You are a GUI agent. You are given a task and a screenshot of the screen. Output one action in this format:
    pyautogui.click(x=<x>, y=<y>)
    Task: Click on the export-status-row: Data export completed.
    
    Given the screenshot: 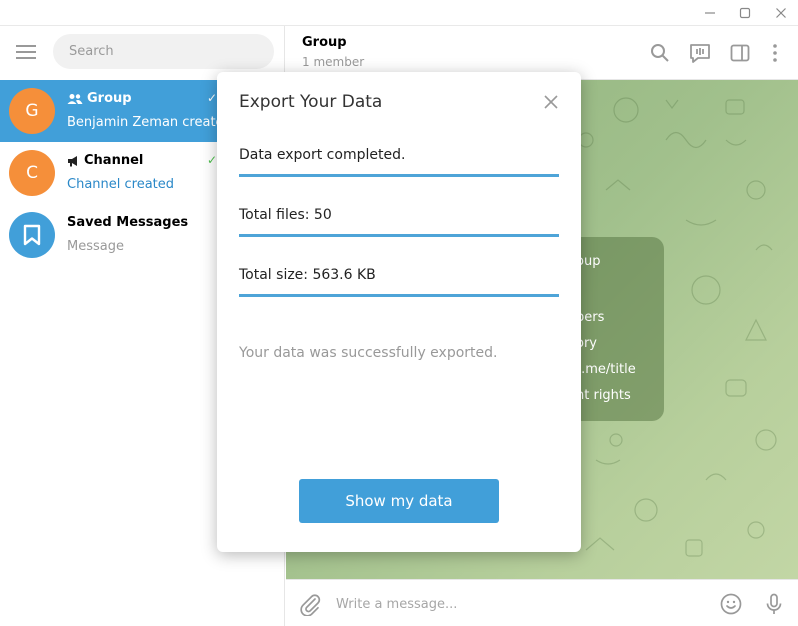 What is the action you would take?
    pyautogui.click(x=399, y=156)
    